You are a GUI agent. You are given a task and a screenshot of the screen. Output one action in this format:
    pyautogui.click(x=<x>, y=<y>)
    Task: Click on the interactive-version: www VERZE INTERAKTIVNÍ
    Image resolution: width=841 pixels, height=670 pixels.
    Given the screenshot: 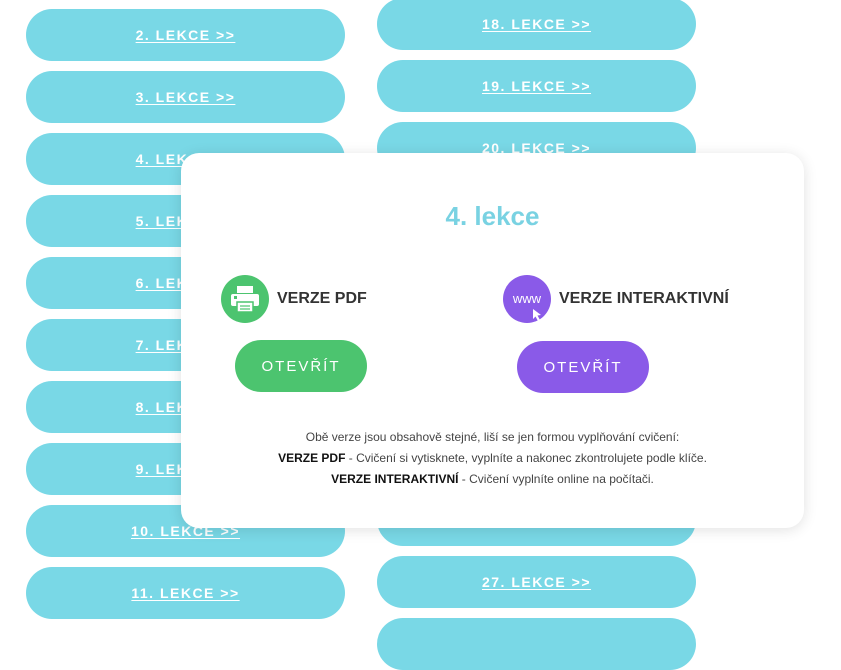 What is the action you would take?
    pyautogui.click(x=616, y=299)
    